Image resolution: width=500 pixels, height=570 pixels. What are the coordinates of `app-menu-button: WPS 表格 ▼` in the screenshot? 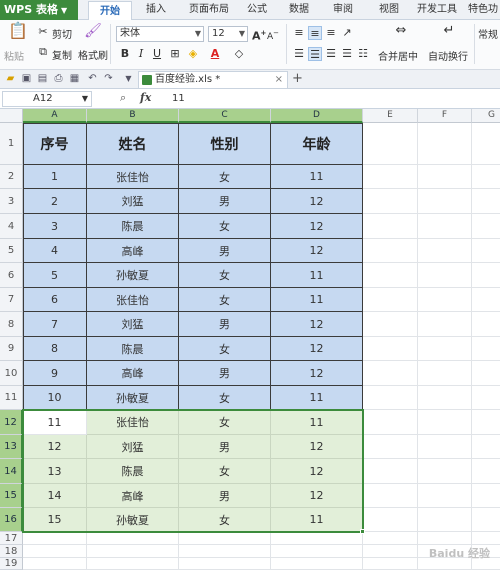 It's located at (39, 10).